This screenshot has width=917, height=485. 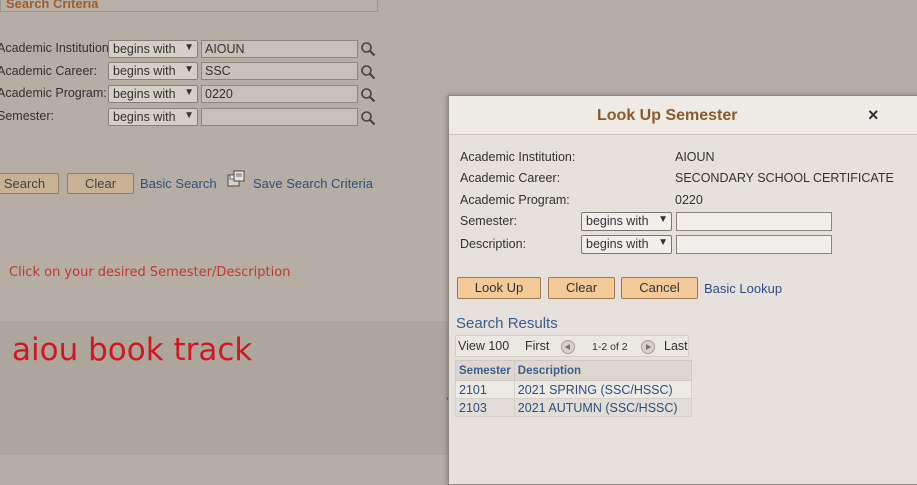 I want to click on table-row: 2101 2021 SPRING (SSC/HSSC), so click(x=573, y=389).